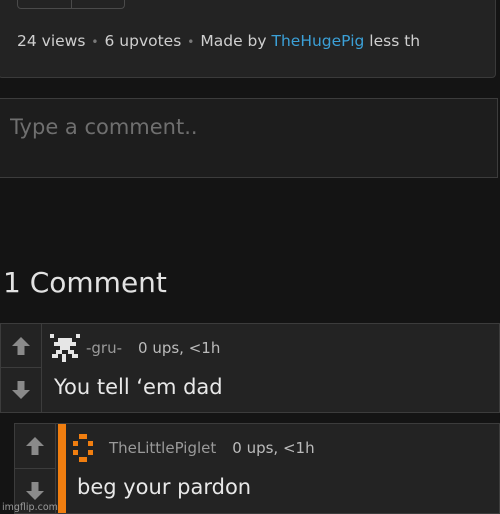 Image resolution: width=500 pixels, height=514 pixels. I want to click on comment-meta: -gru- 0 ups, <1h, so click(135, 348).